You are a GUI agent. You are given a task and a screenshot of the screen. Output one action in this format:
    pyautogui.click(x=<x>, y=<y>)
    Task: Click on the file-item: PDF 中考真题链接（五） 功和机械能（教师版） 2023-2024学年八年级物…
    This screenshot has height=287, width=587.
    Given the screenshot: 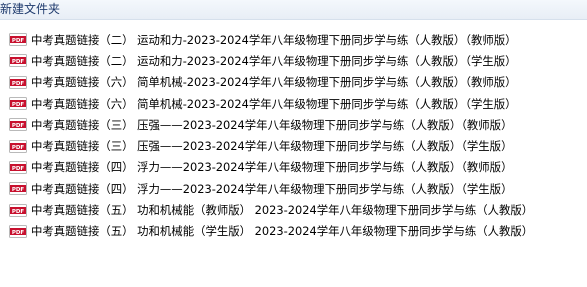 What is the action you would take?
    pyautogui.click(x=293, y=209)
    